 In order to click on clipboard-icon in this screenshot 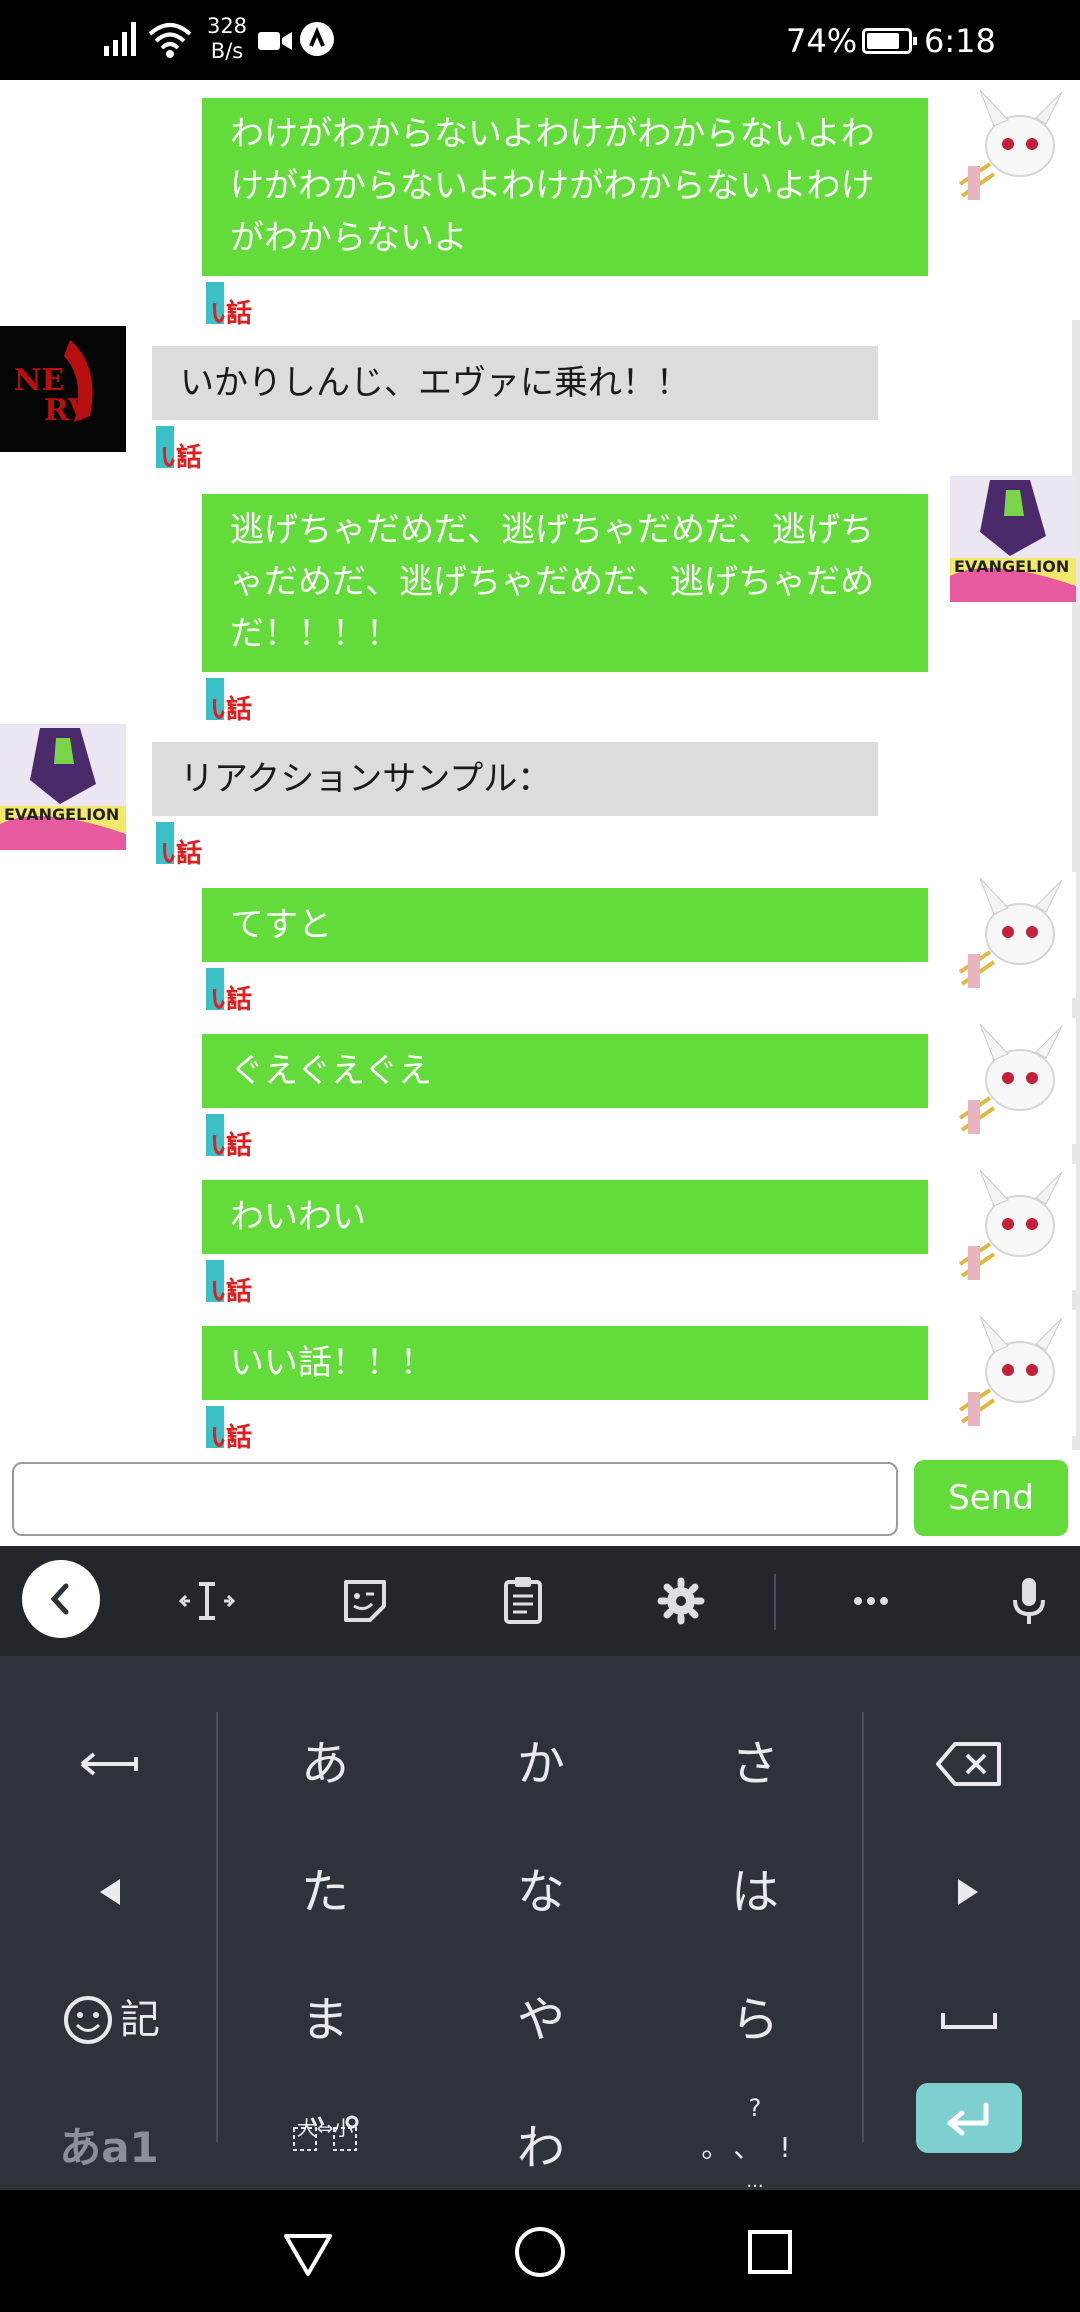, I will do `click(523, 1601)`.